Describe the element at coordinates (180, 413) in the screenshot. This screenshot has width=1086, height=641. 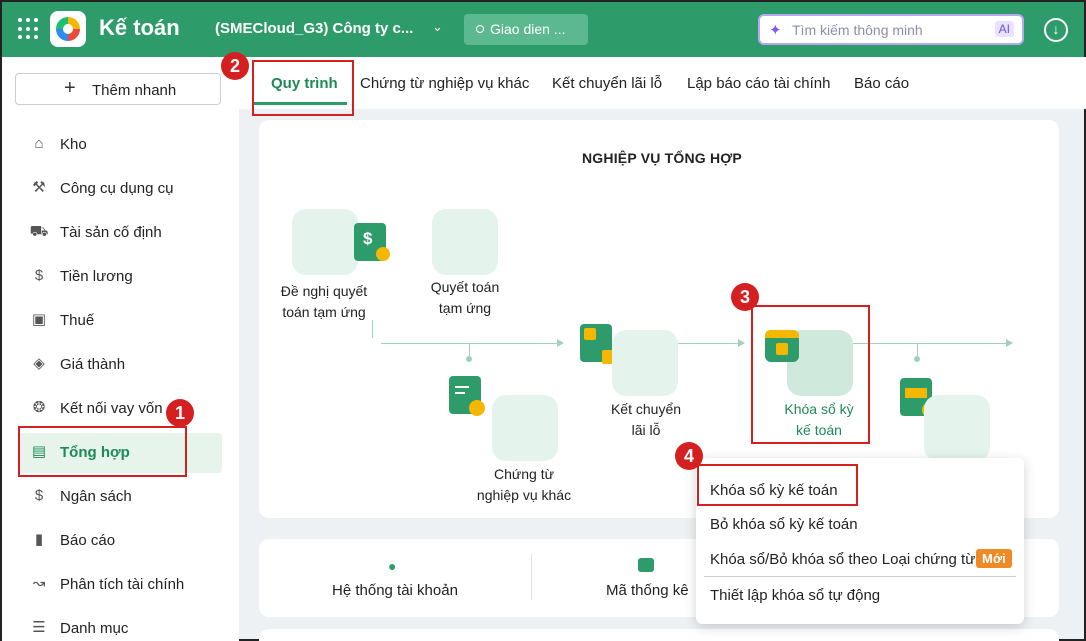
I see `annotation-badge-1: 1` at that location.